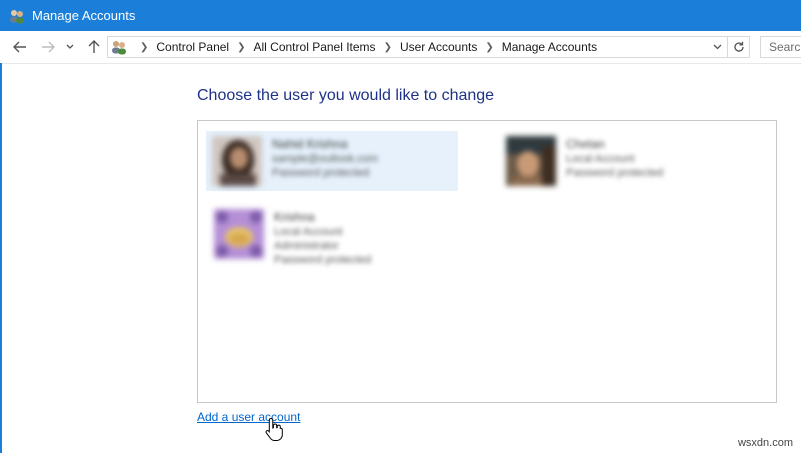  Describe the element at coordinates (294, 217) in the screenshot. I see `account-name: Krishna` at that location.